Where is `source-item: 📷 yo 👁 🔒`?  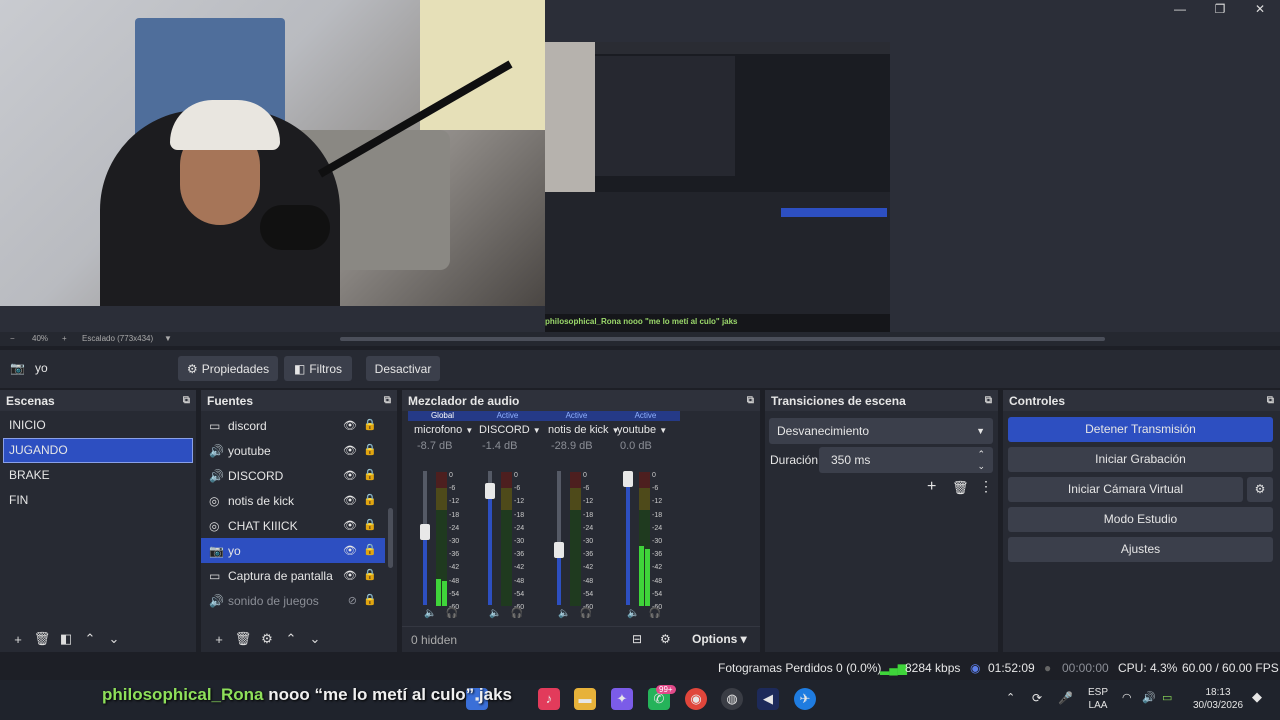
source-item: 📷 yo 👁 🔒 is located at coordinates (293, 550).